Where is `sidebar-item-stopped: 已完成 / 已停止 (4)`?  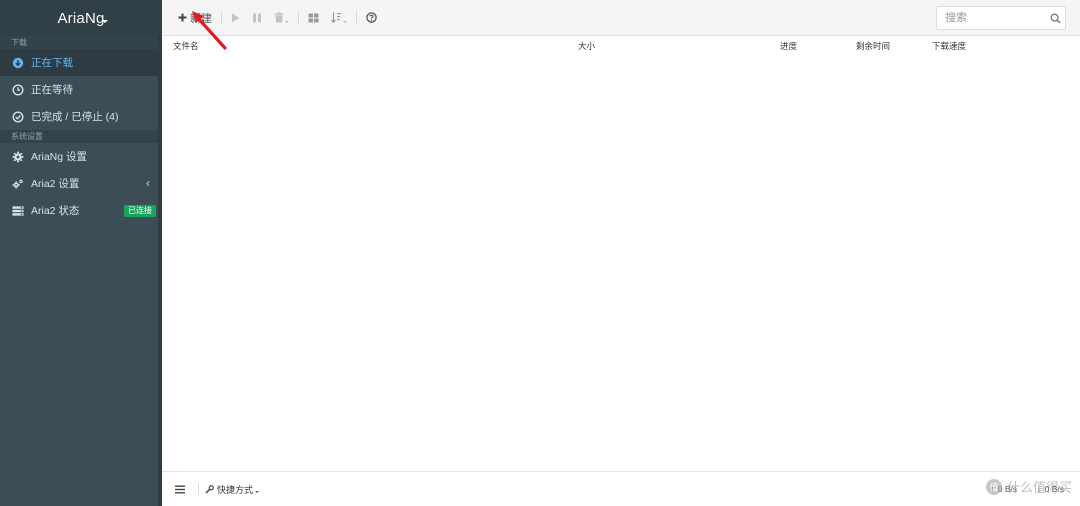 sidebar-item-stopped: 已完成 / 已停止 (4) is located at coordinates (81, 116).